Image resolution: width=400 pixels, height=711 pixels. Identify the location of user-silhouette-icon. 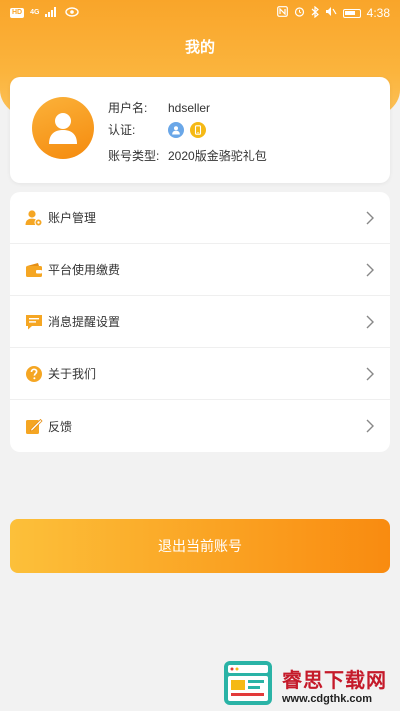
(63, 128).